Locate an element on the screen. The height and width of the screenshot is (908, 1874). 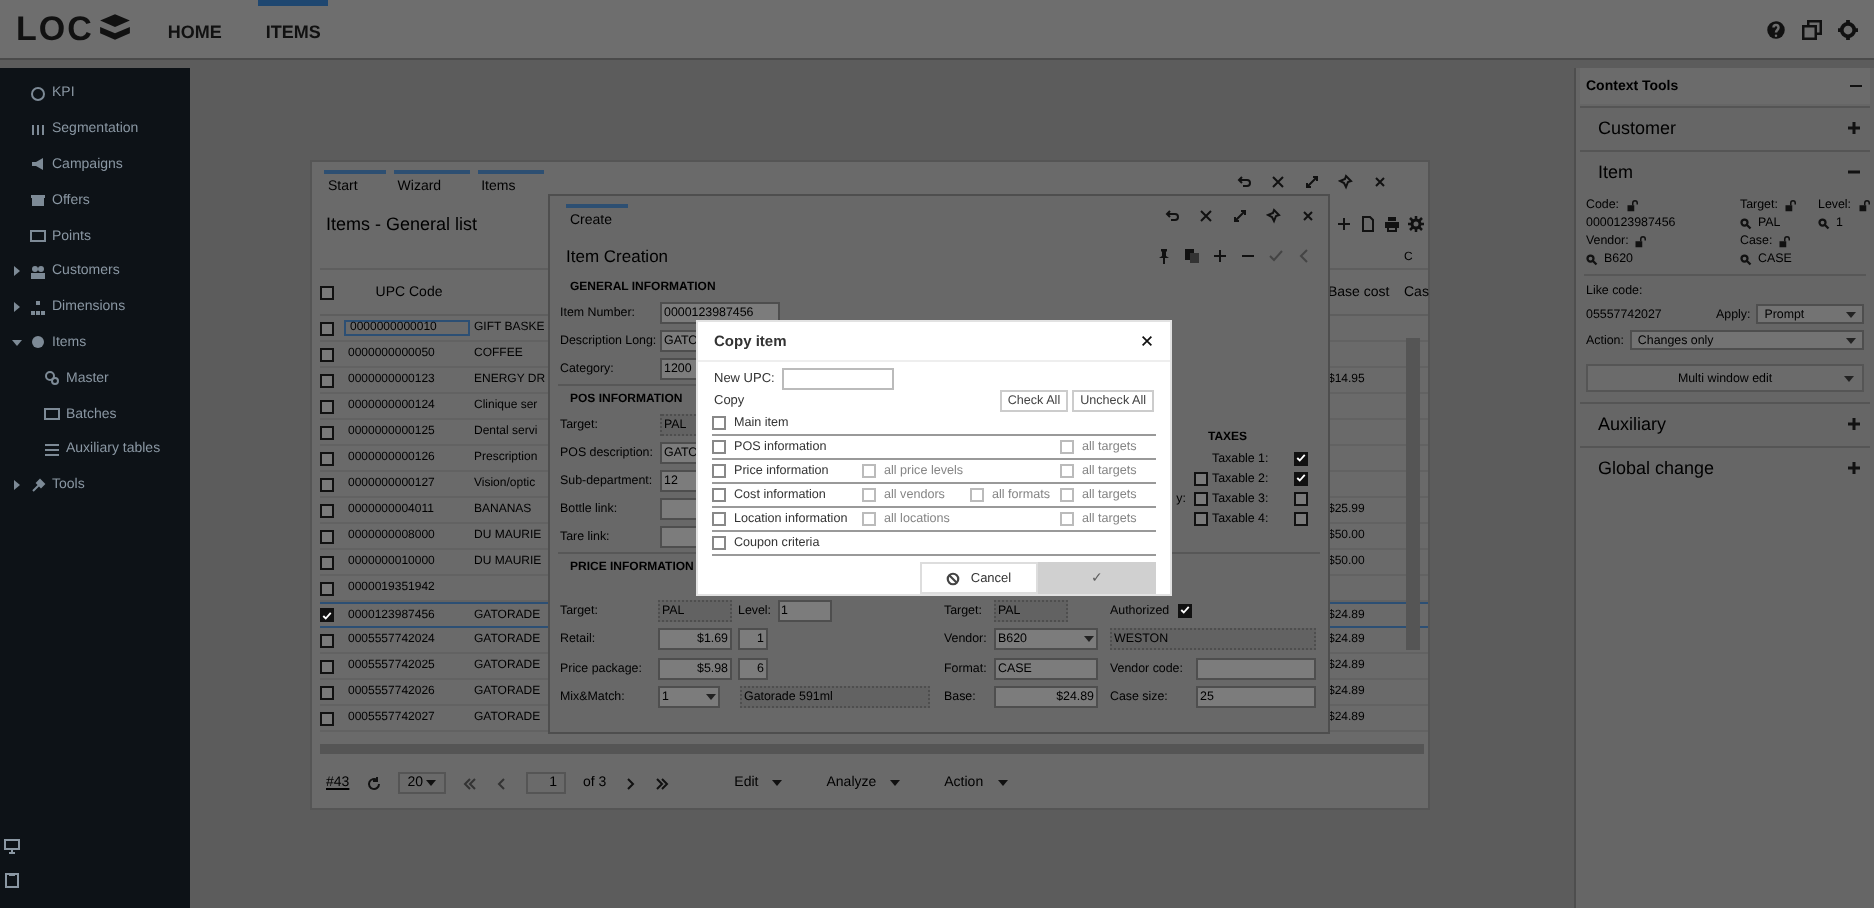
accordion-header: Customer is located at coordinates (1725, 127).